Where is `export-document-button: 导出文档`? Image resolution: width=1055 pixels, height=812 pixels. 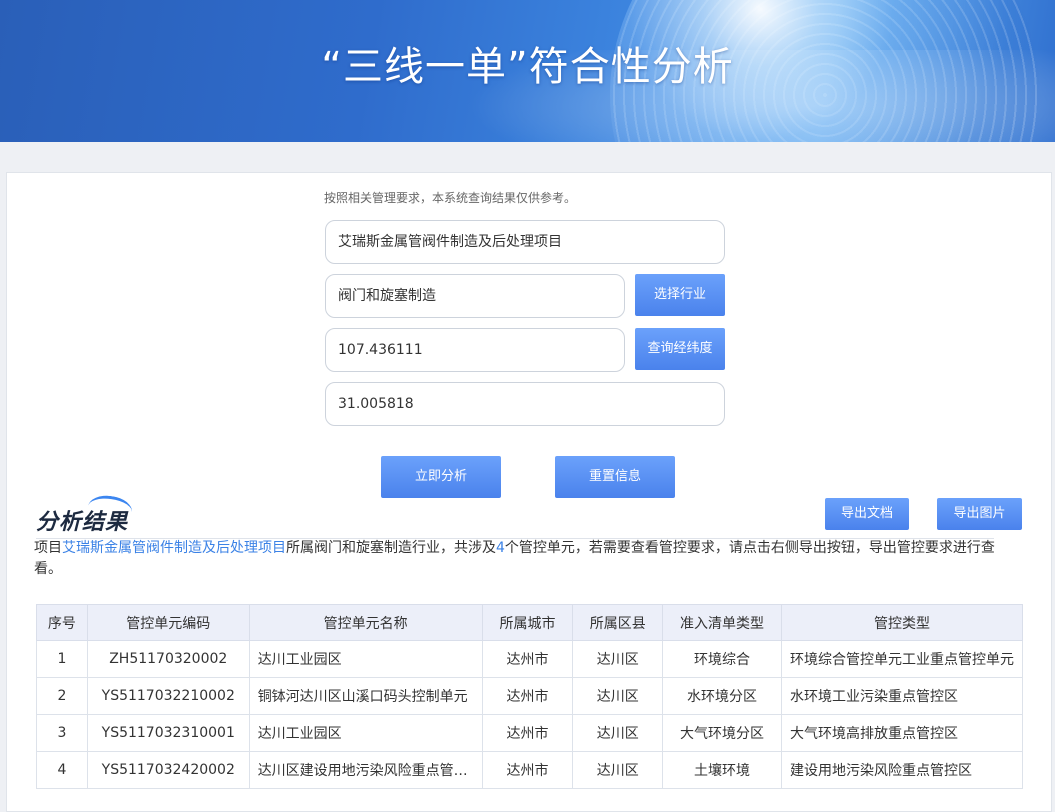
export-document-button: 导出文档 is located at coordinates (867, 514).